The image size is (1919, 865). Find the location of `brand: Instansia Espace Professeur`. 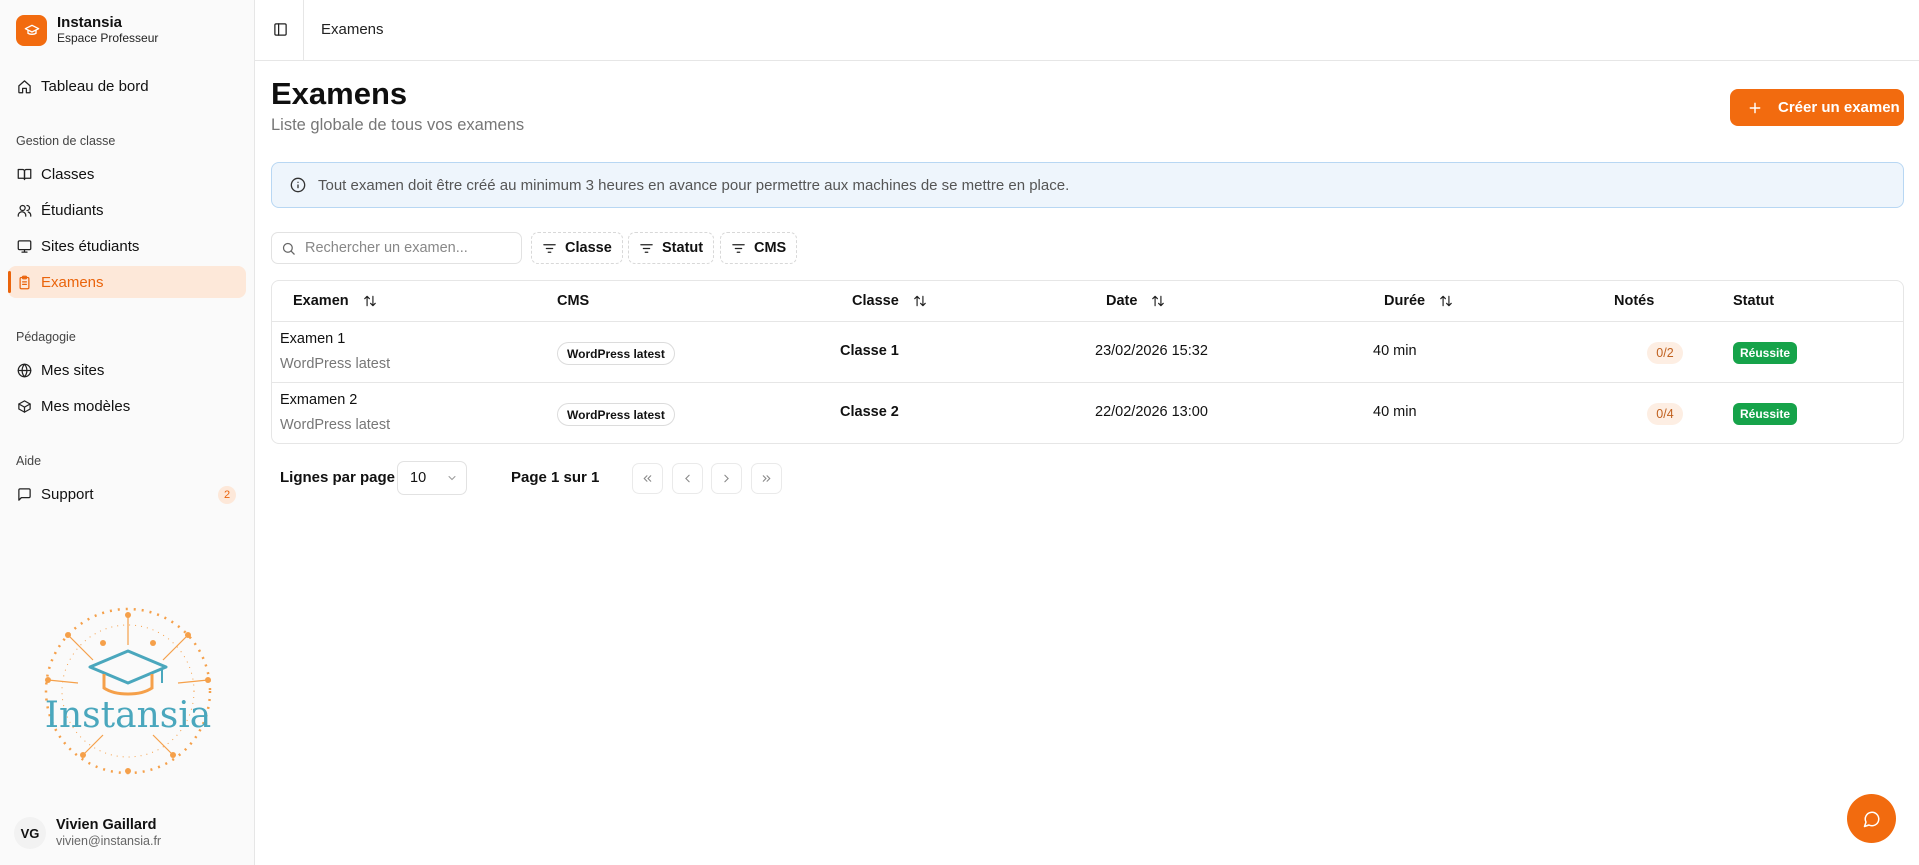

brand: Instansia Espace Professeur is located at coordinates (87, 30).